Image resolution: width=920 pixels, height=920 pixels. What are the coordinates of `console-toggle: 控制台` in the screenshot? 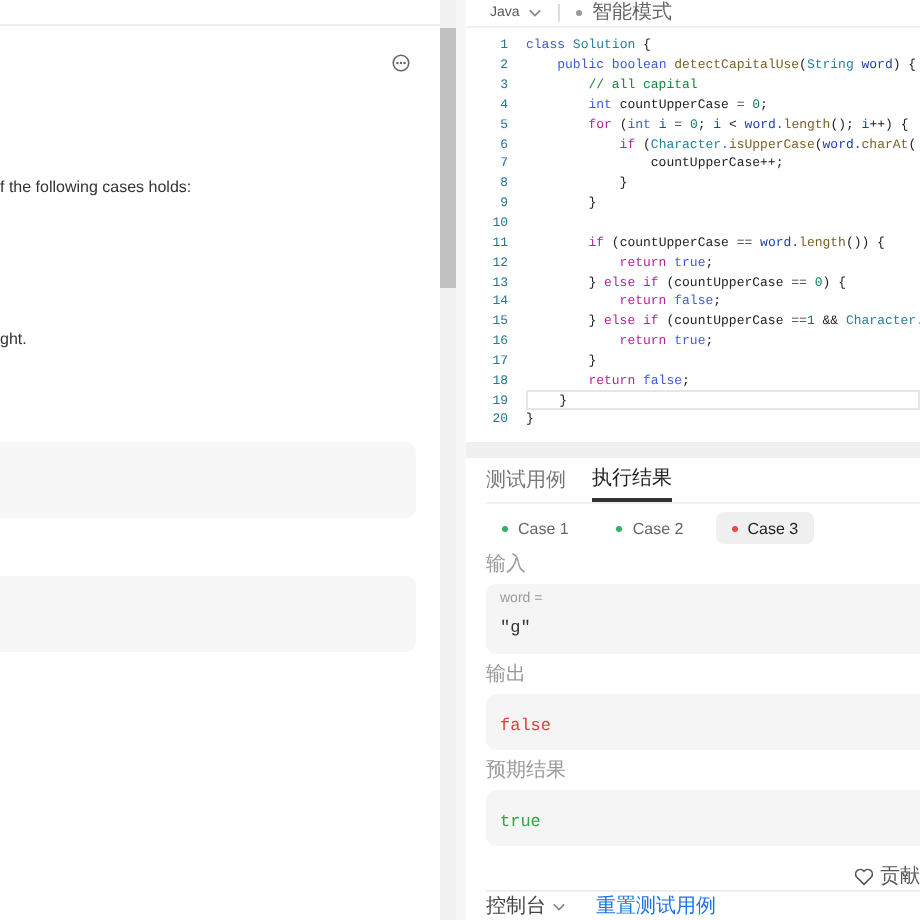 It's located at (526, 906).